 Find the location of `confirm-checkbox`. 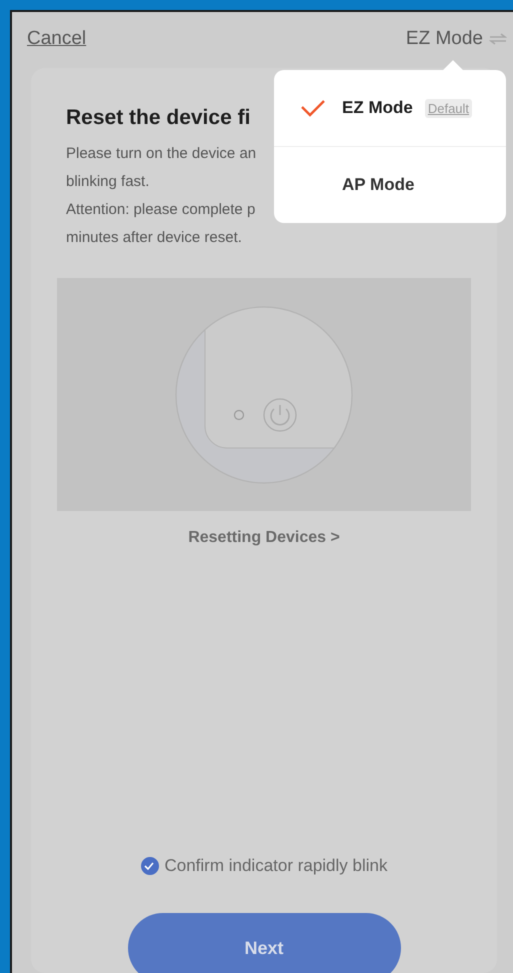

confirm-checkbox is located at coordinates (149, 866).